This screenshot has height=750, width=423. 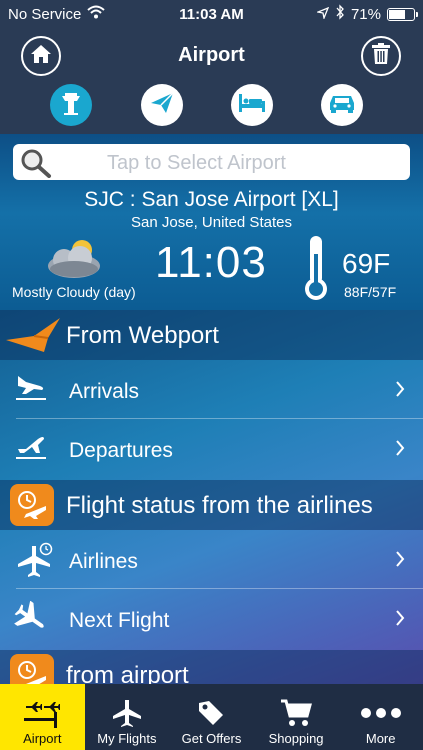 I want to click on section-title: Flight status from the airlines, so click(x=219, y=505).